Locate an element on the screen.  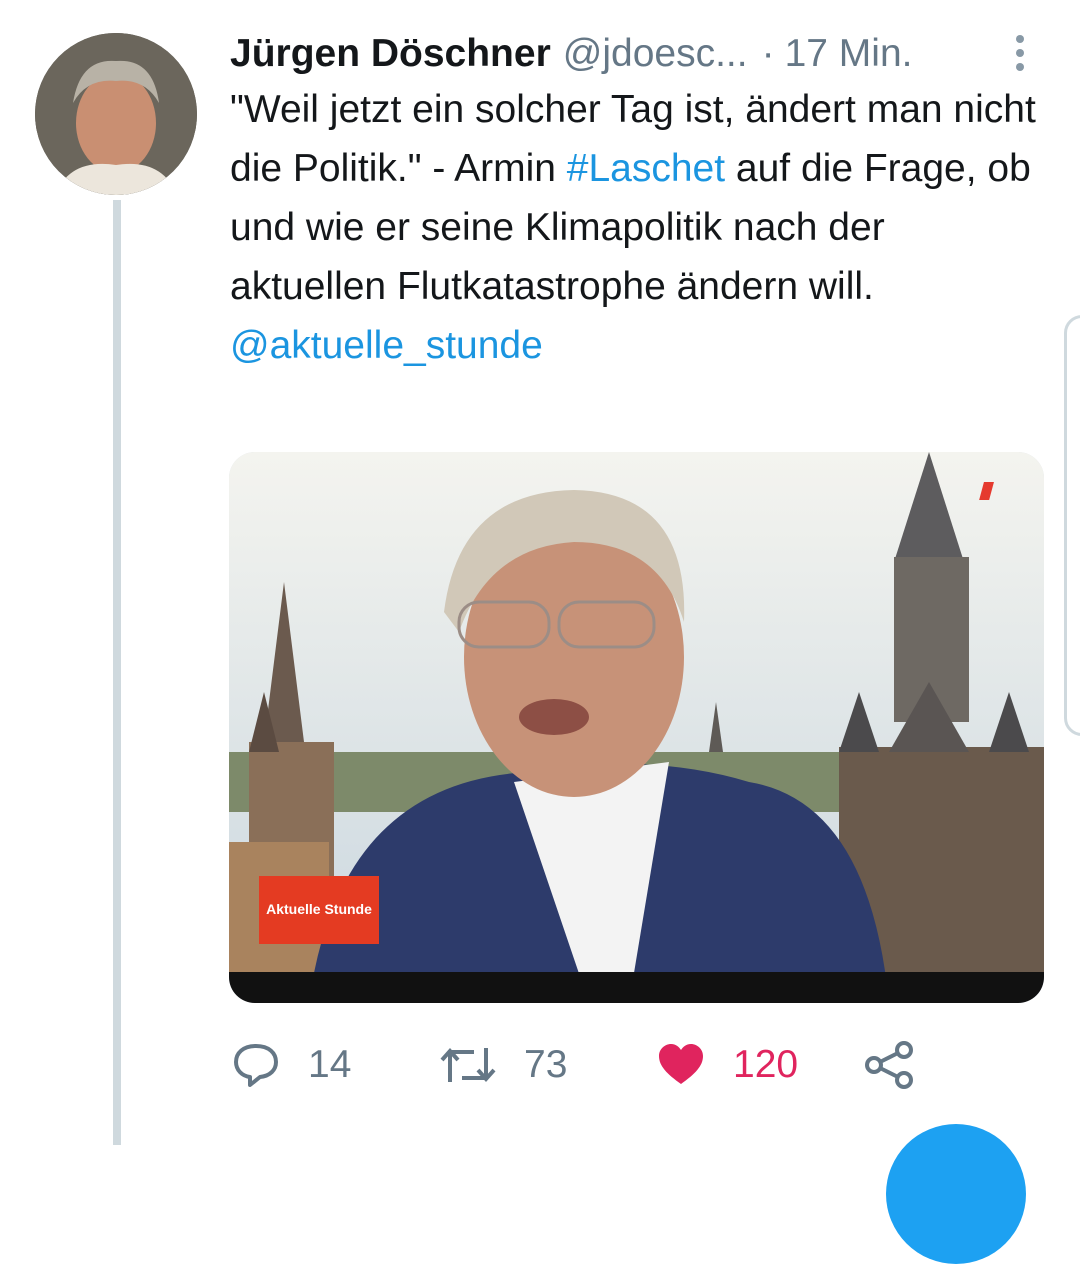
share-icon is located at coordinates (889, 1065).